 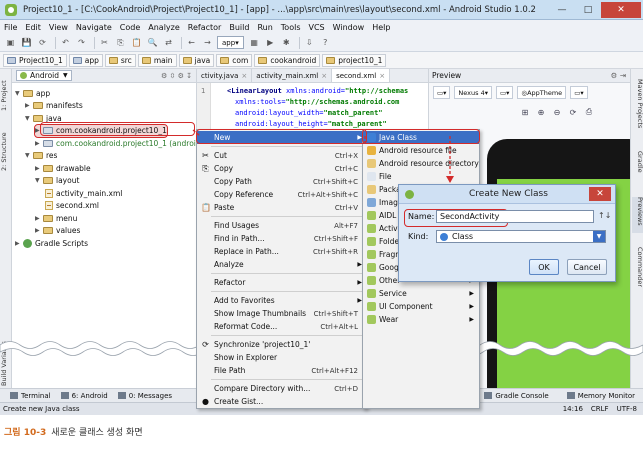 I want to click on tab-previews: Previews, so click(x=637, y=215).